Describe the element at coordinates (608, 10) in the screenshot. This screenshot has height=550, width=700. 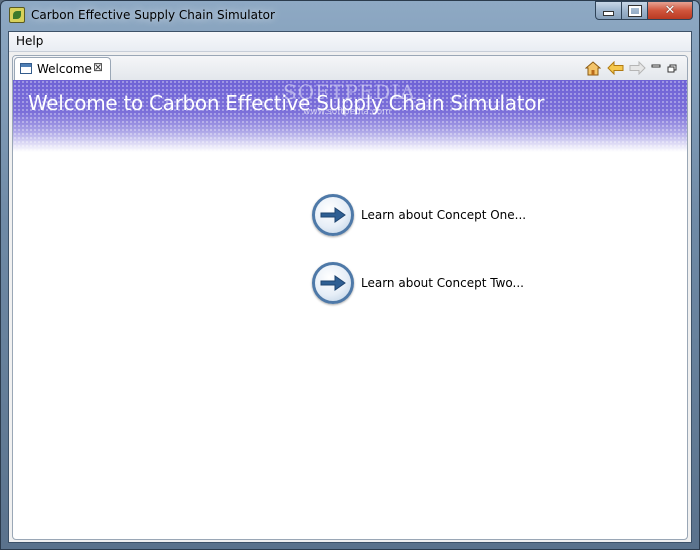
I see `minimize-button` at that location.